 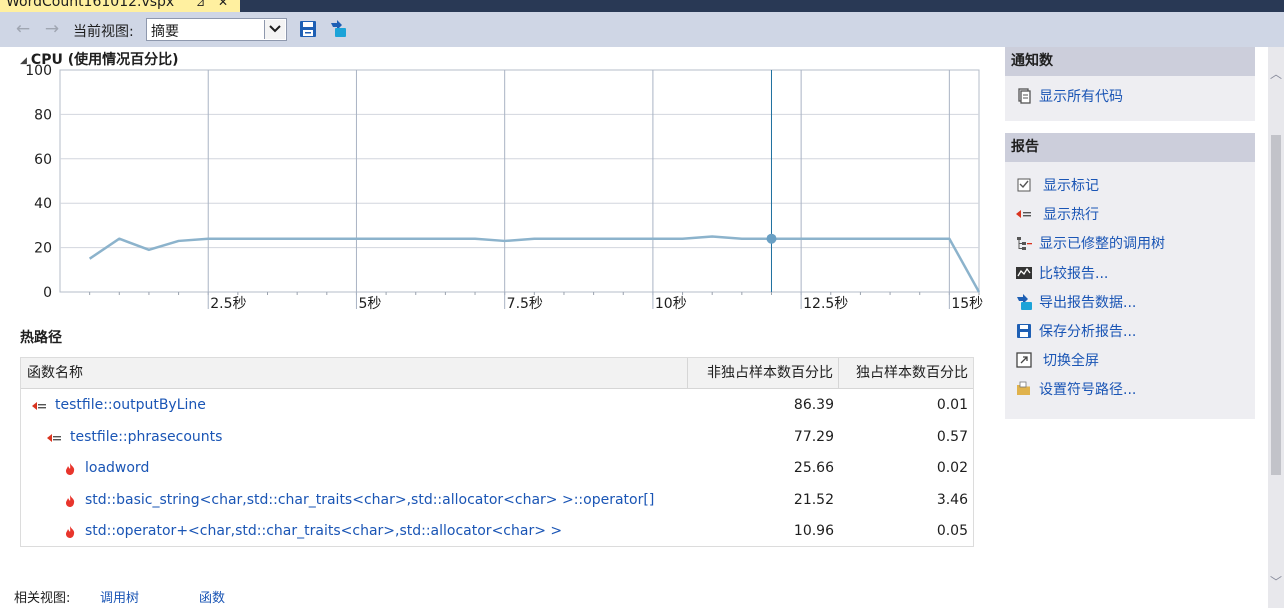 I want to click on report-link: 切换全屏, so click(x=1130, y=360).